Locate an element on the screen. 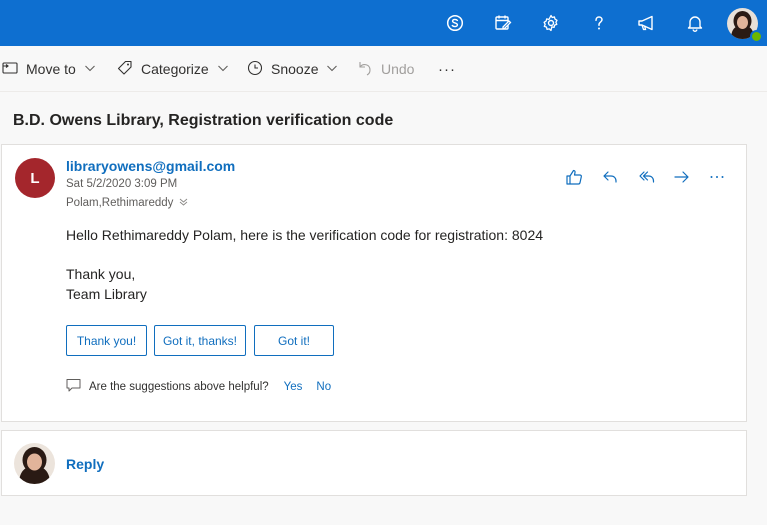 The width and height of the screenshot is (767, 525). more-actions-button: ··· is located at coordinates (447, 69).